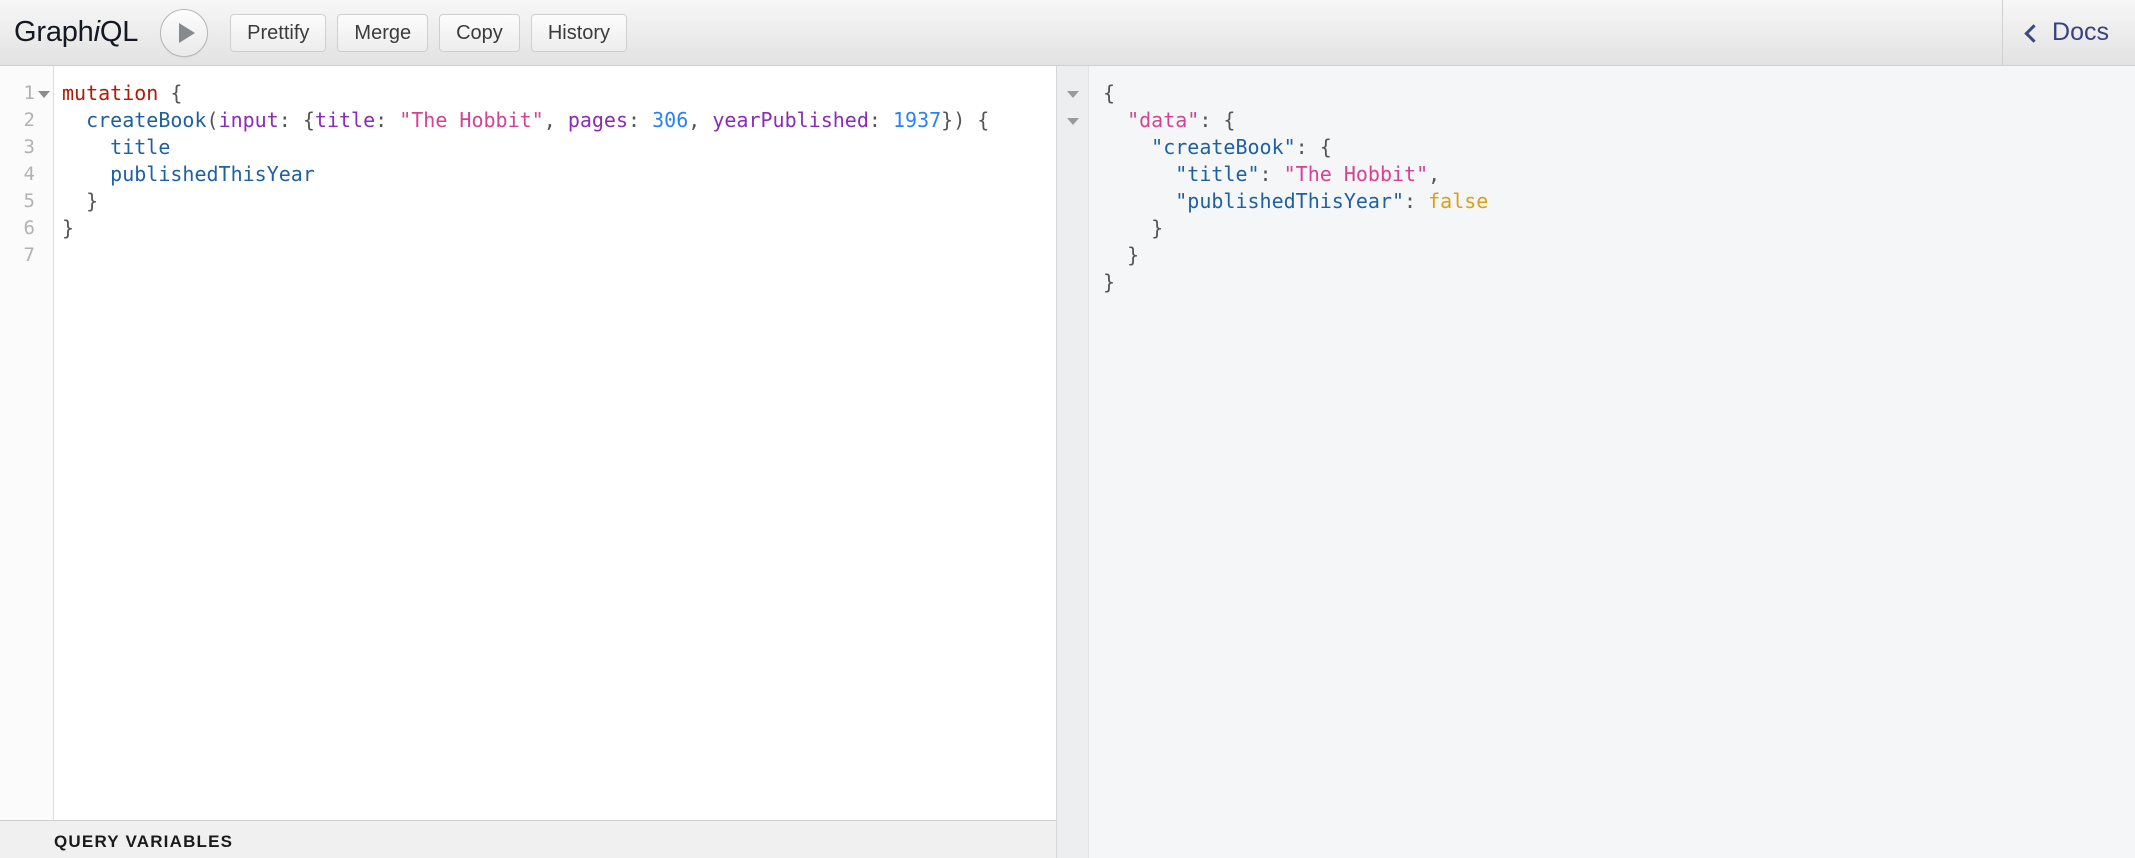 The height and width of the screenshot is (858, 2135). I want to click on chevron-left-icon, so click(2033, 33).